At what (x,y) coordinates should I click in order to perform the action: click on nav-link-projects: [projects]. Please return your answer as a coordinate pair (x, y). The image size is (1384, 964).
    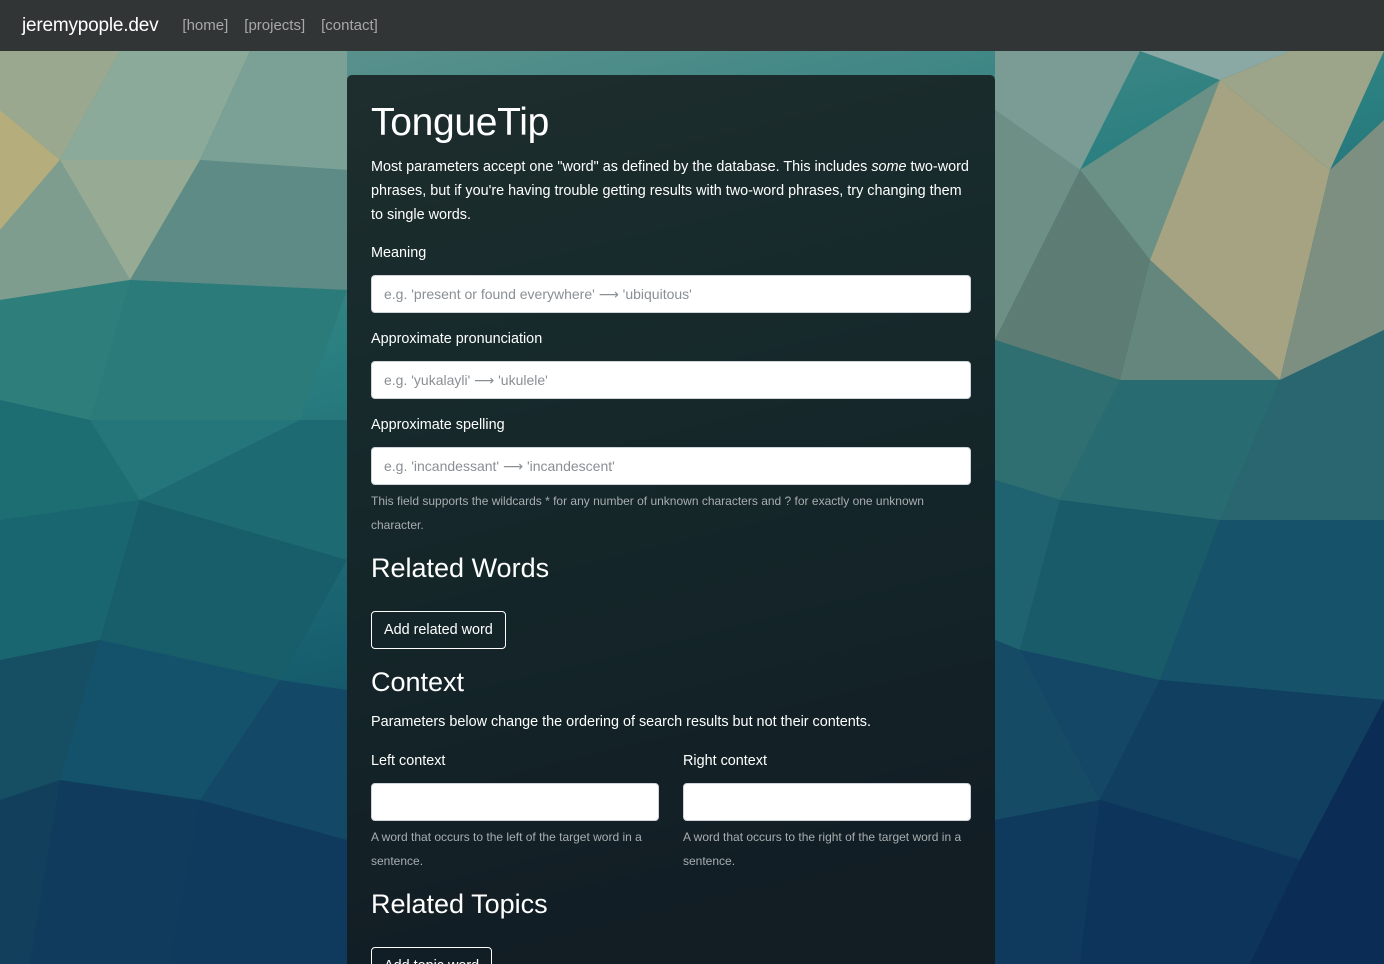
    Looking at the image, I should click on (274, 25).